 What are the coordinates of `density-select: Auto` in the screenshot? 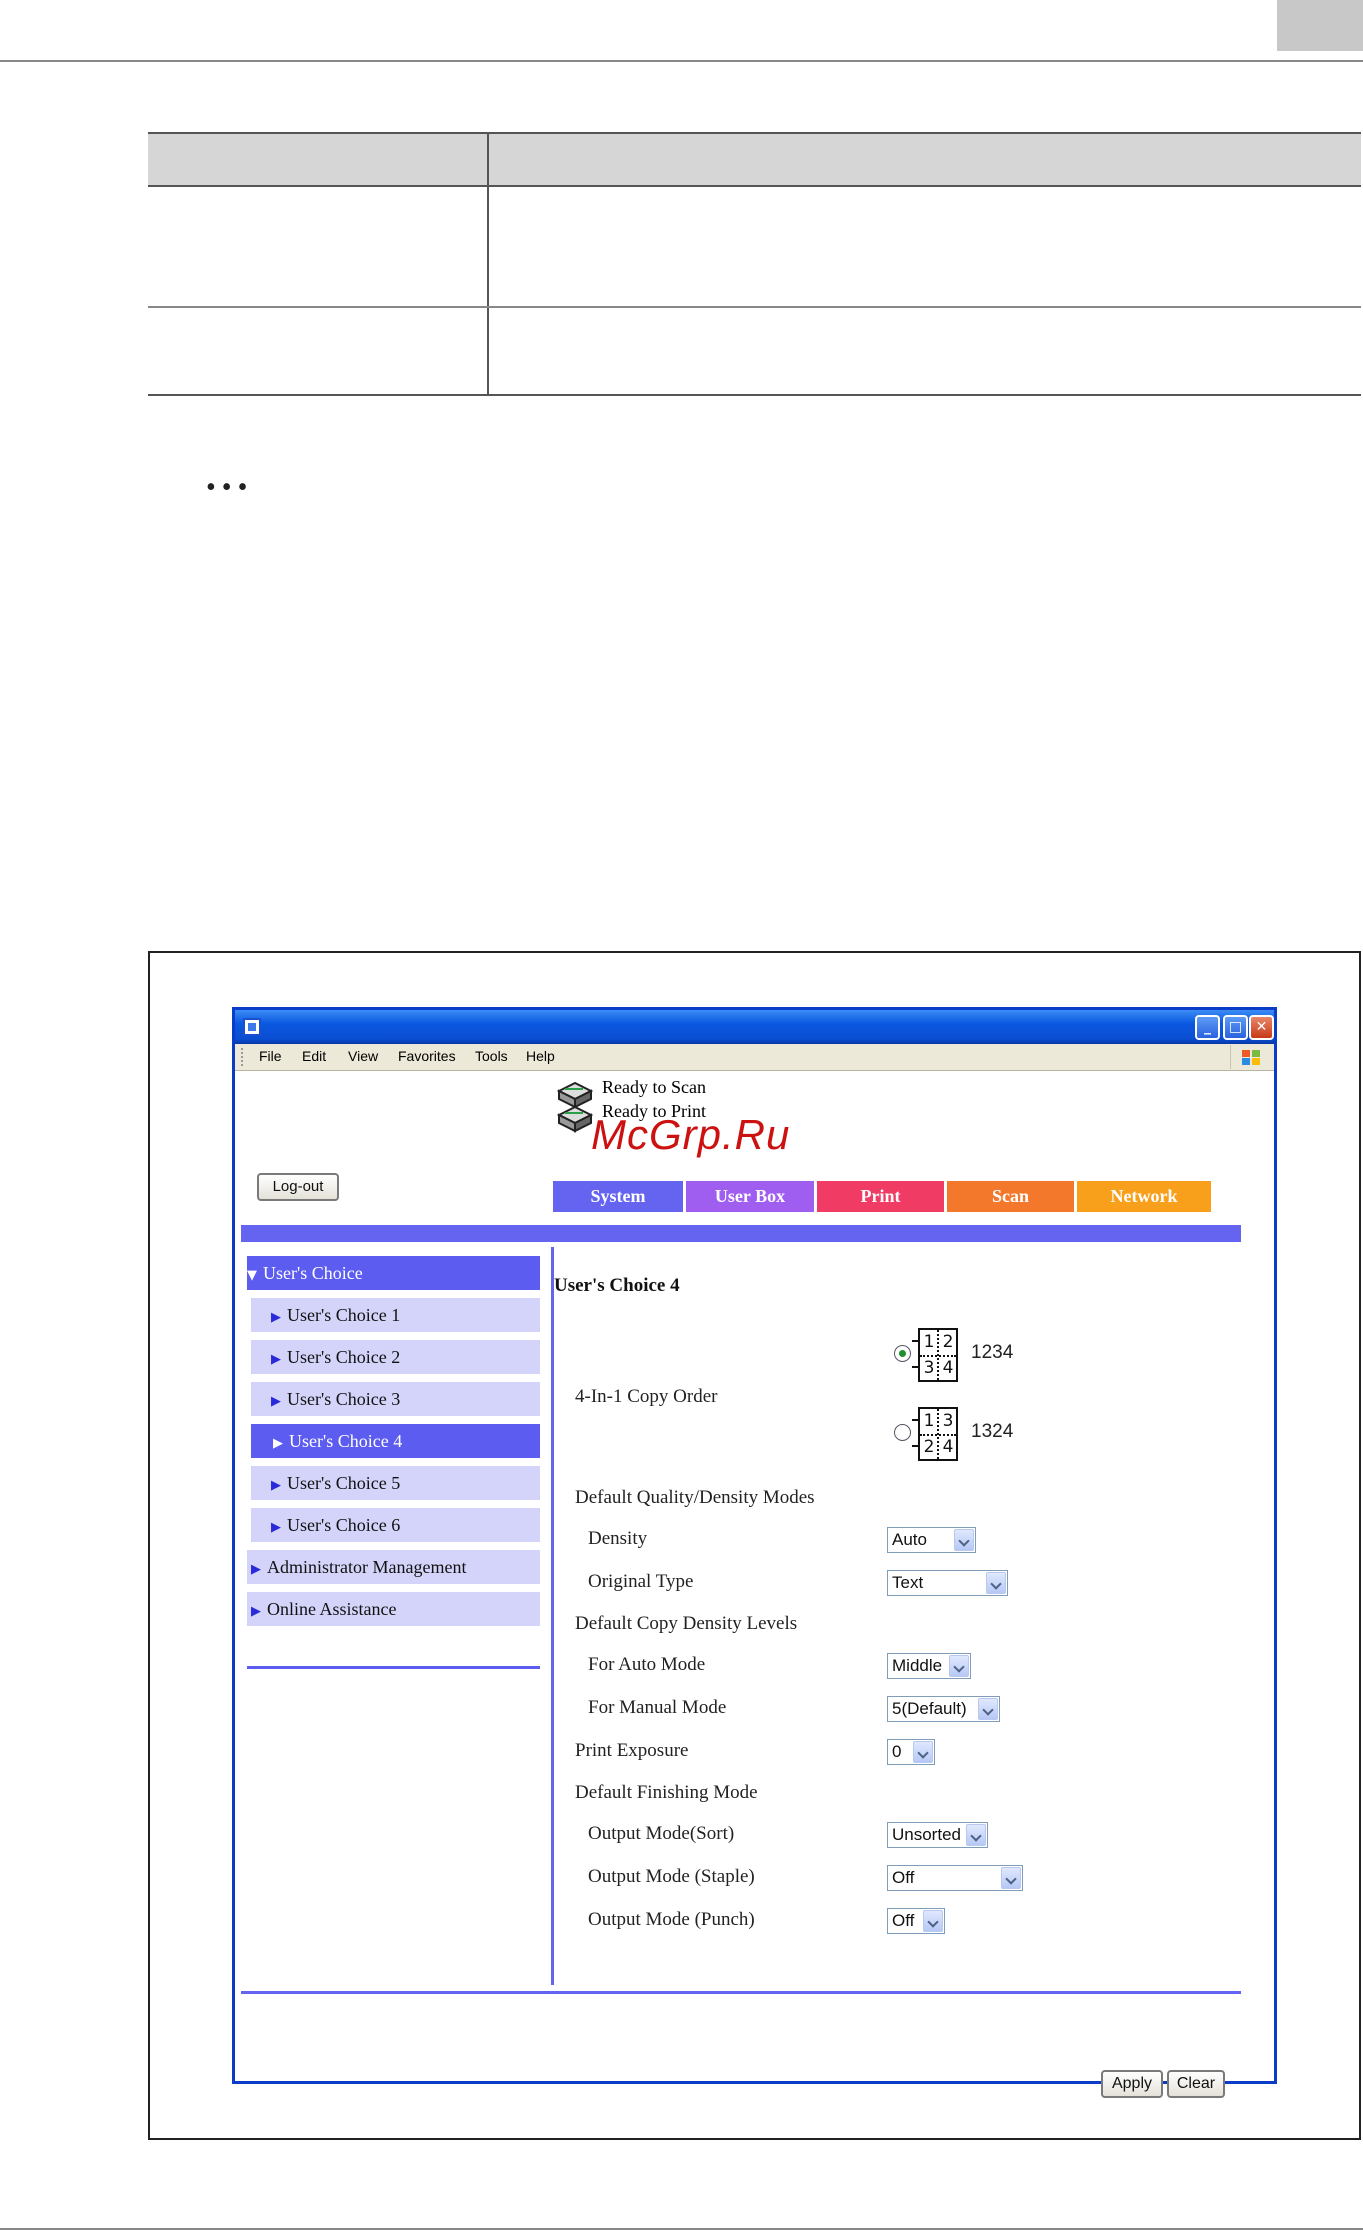 It's located at (931, 1540).